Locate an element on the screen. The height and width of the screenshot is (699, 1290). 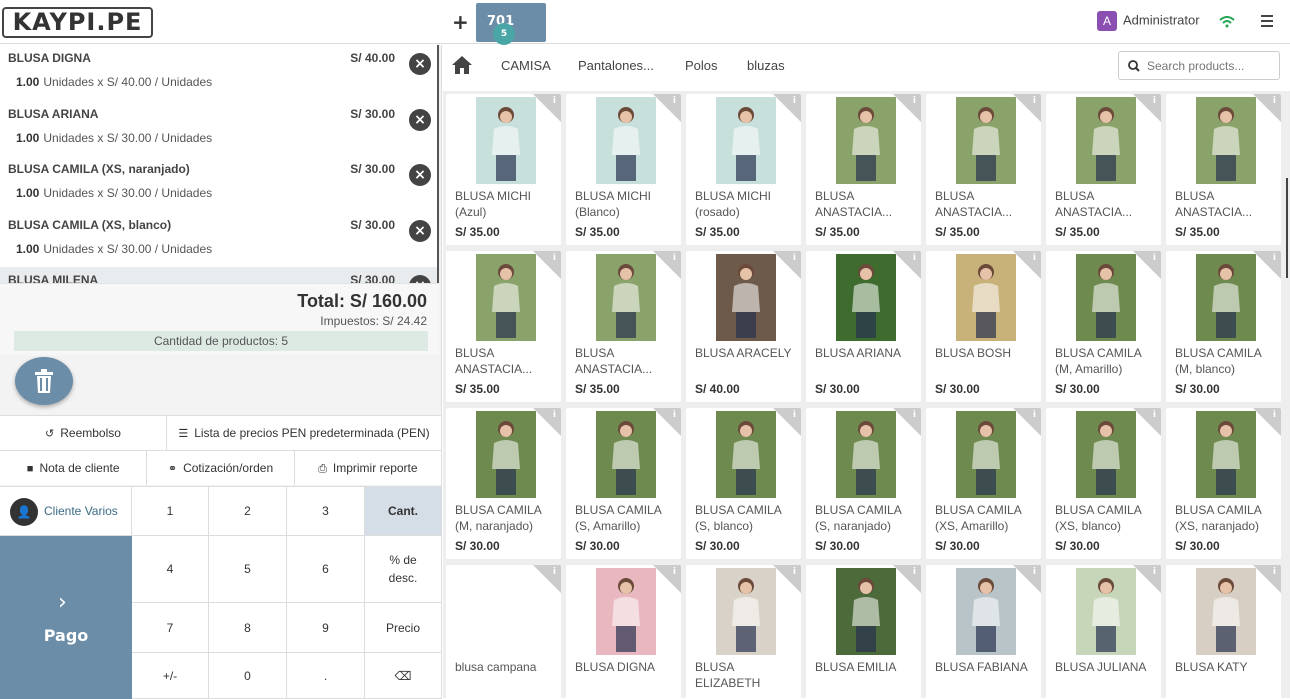
menu-icon is located at coordinates (1267, 22).